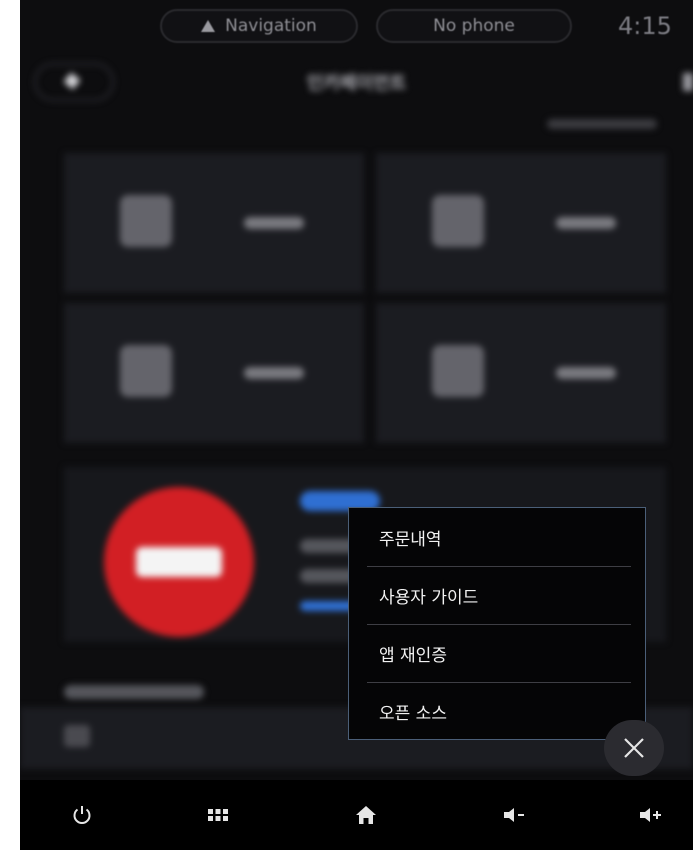 This screenshot has width=693, height=850. Describe the element at coordinates (497, 595) in the screenshot. I see `menu-item-user-guide: 사용자 가이드` at that location.